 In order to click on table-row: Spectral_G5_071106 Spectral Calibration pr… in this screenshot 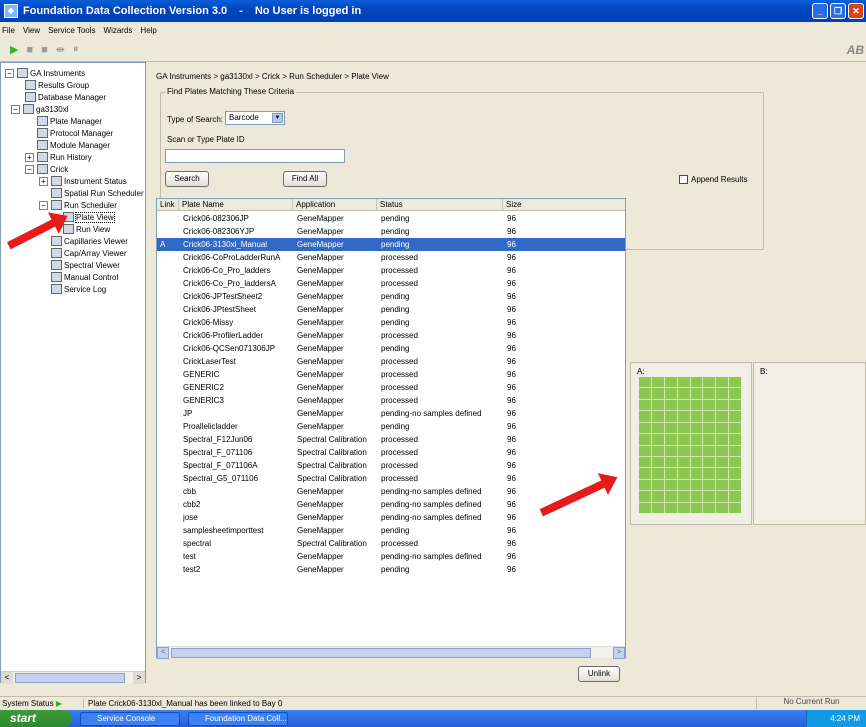, I will do `click(391, 478)`.